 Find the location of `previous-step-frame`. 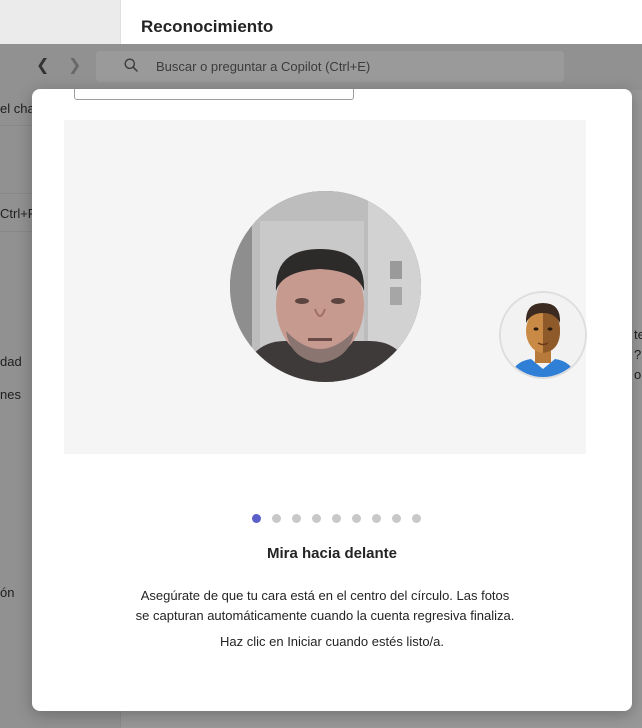

previous-step-frame is located at coordinates (214, 94).